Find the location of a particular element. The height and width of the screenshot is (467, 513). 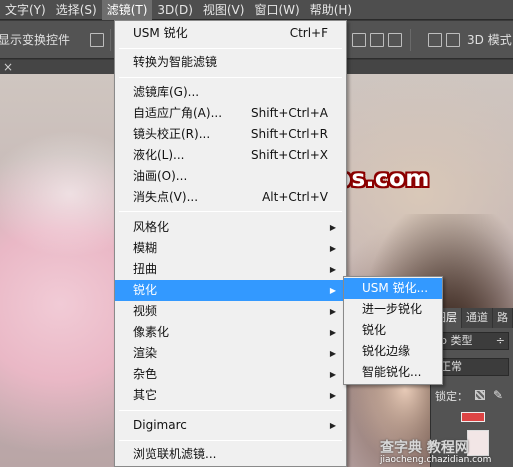

menu-item-shortcut: Shift+Ctrl+R is located at coordinates (289, 134).